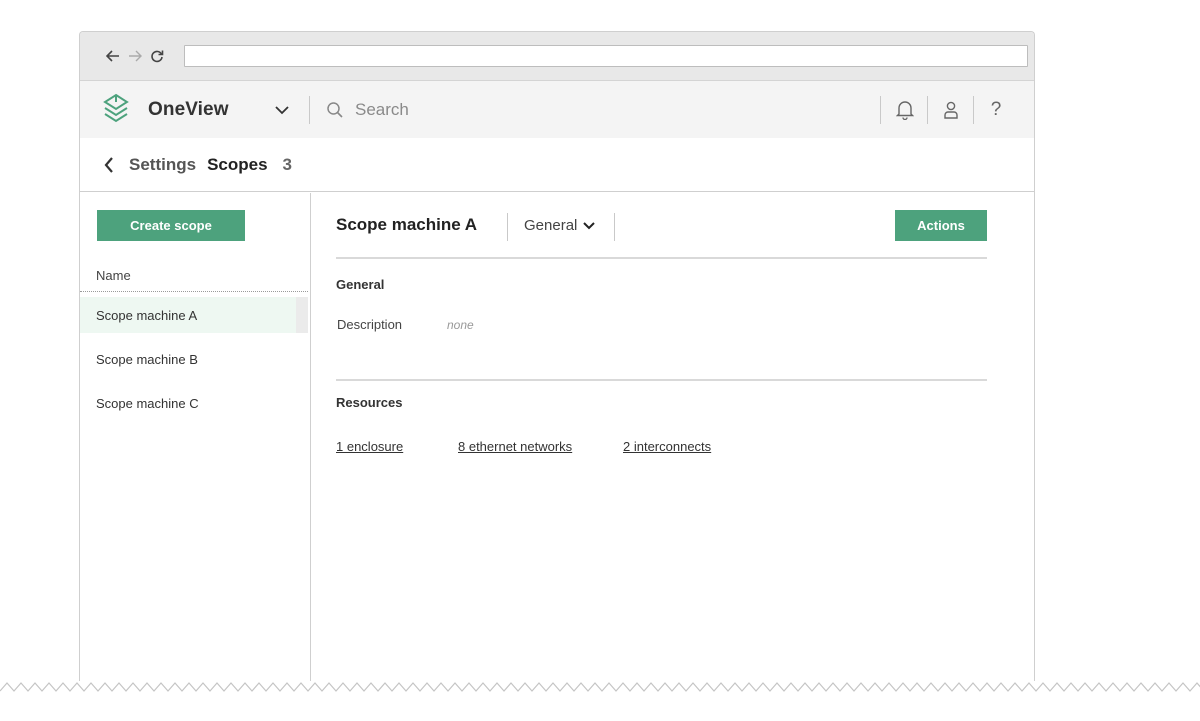 This screenshot has height=721, width=1200. Describe the element at coordinates (287, 164) in the screenshot. I see `scope-count: 3` at that location.